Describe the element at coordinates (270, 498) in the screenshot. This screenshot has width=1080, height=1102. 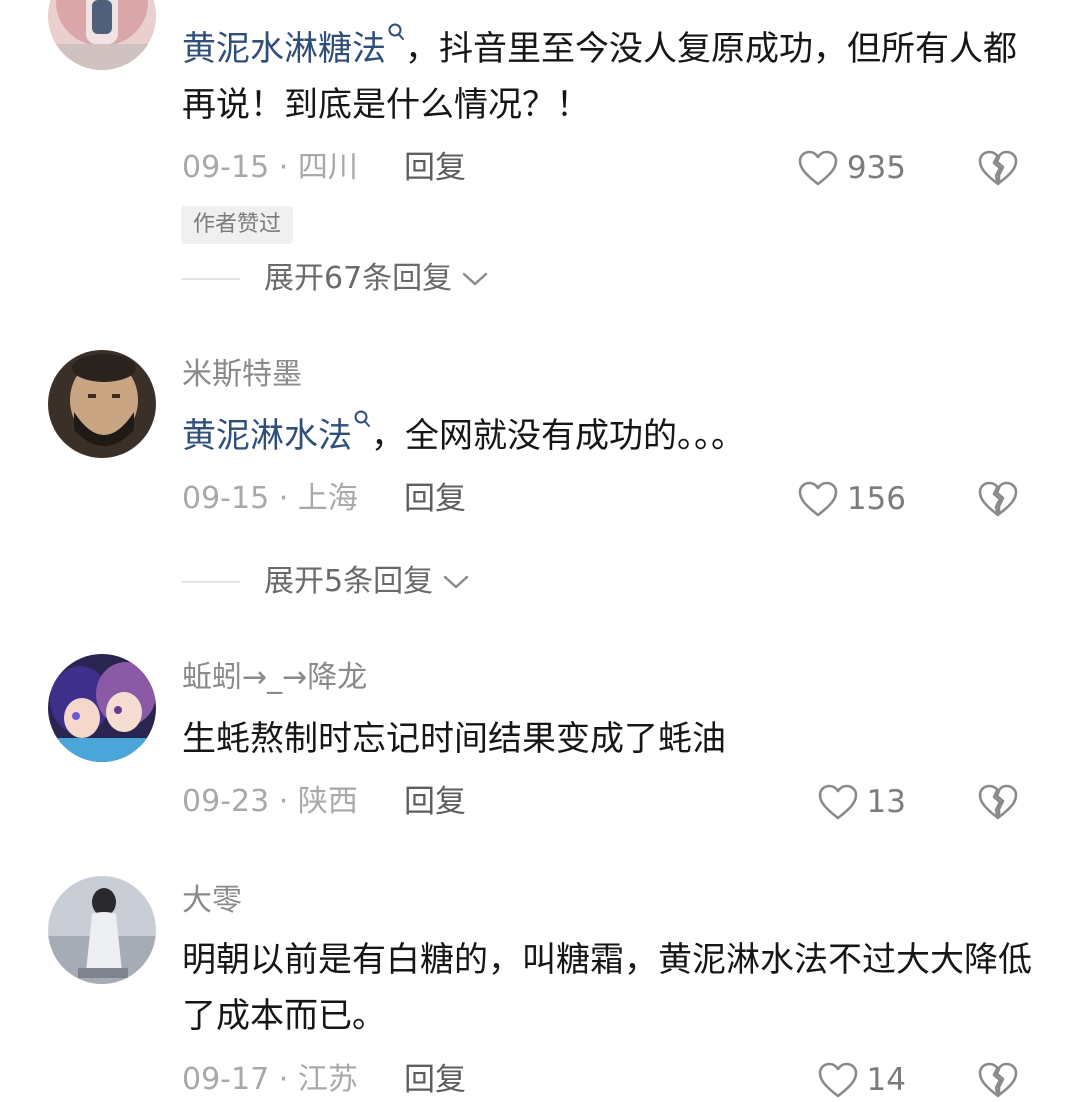
I see `date-location: 09-15 · 上海` at that location.